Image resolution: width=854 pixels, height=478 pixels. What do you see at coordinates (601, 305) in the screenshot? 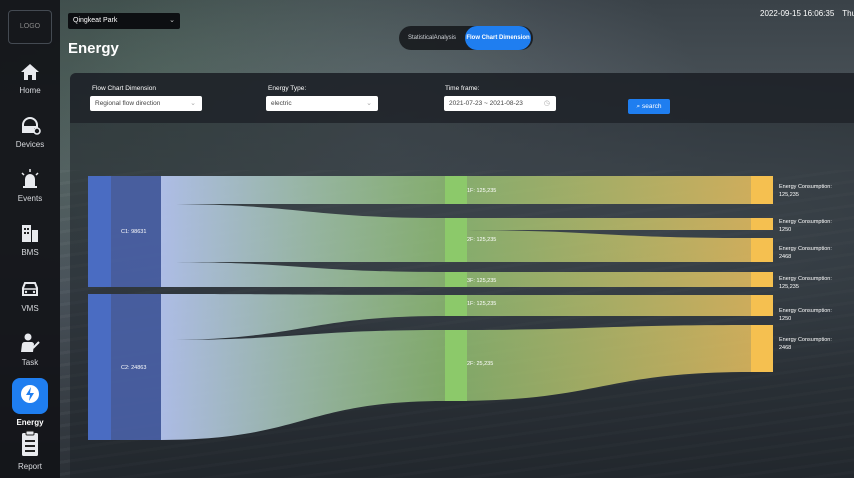
I see `flow-1f-target5` at bounding box center [601, 305].